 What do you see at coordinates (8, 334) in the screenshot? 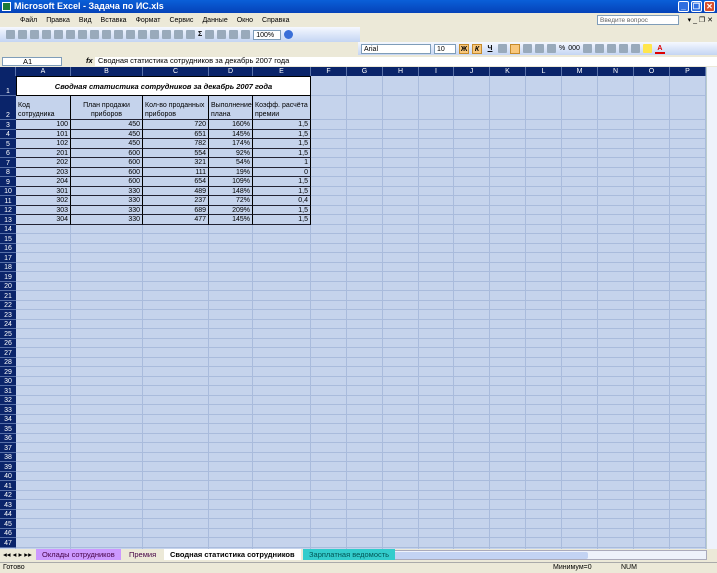
I see `row-header: 25` at bounding box center [8, 334].